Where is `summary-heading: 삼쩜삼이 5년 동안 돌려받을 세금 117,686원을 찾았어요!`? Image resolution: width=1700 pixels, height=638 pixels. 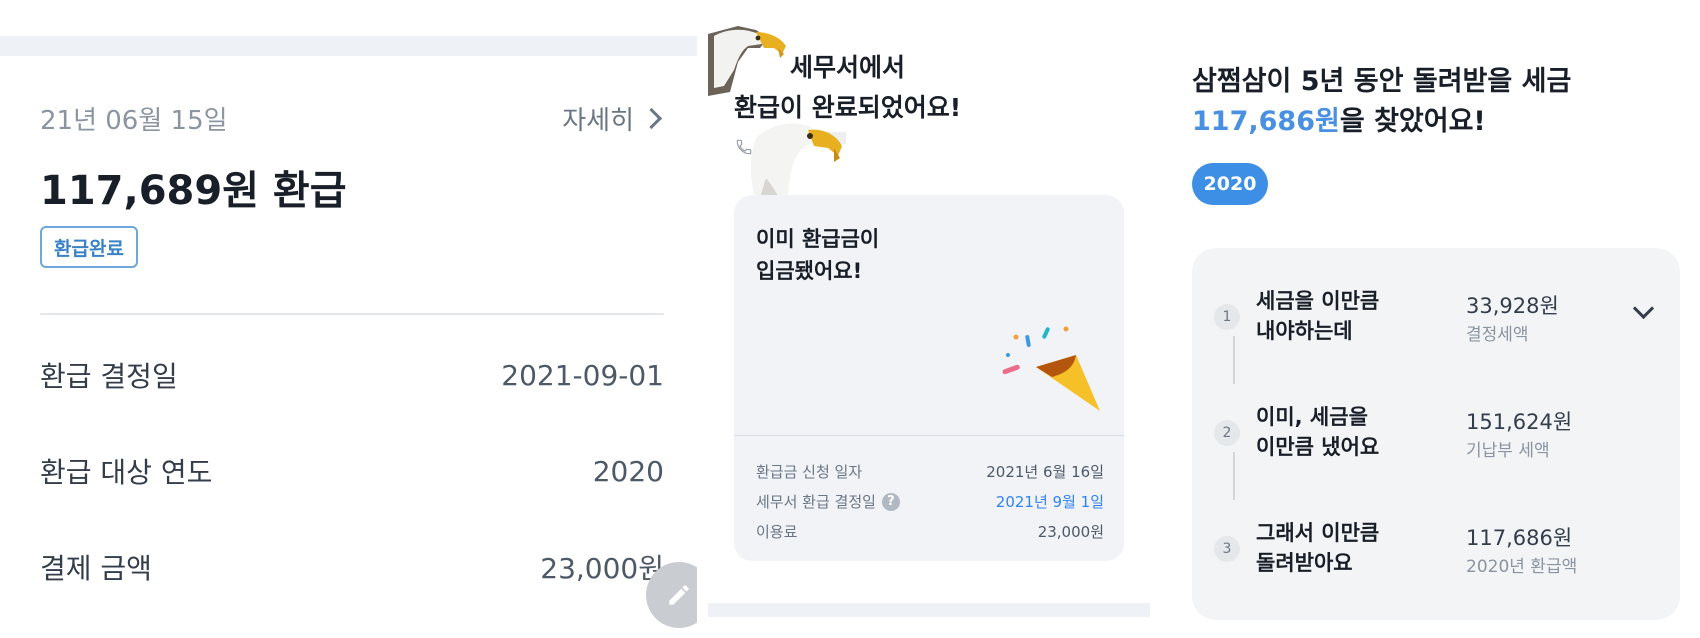 summary-heading: 삼쩜삼이 5년 동안 돌려받을 세금 117,686원을 찾았어요! is located at coordinates (1381, 102).